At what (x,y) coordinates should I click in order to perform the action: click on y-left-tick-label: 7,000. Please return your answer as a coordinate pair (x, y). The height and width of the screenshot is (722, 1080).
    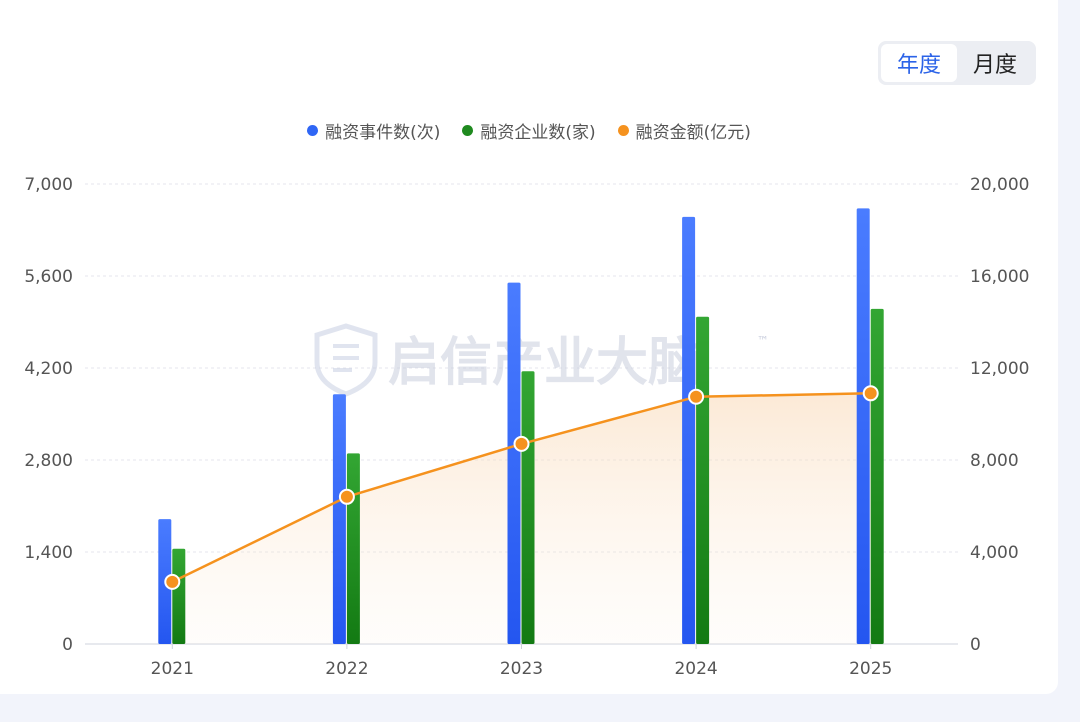
    Looking at the image, I should click on (48, 185).